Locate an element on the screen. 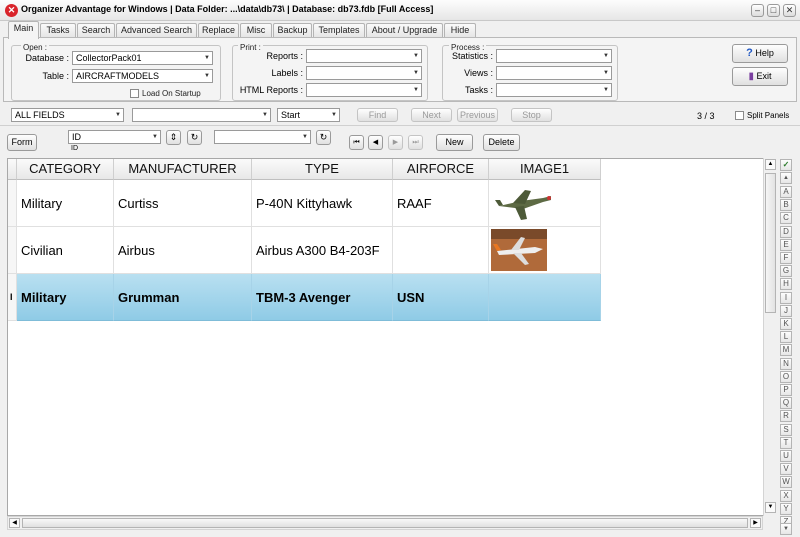 This screenshot has height=537, width=800. tab-replace: Replace is located at coordinates (218, 30).